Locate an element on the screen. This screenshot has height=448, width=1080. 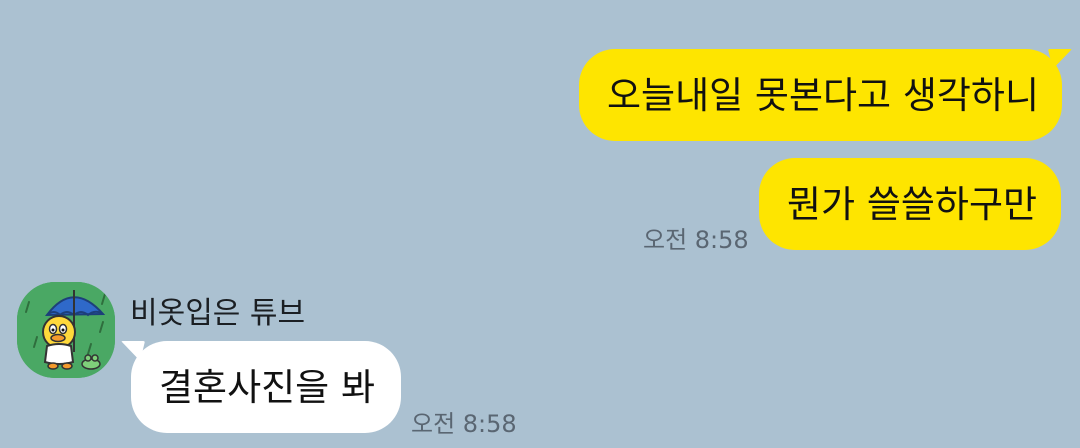
message-text: 오늘내일 못본다고 생각하니 is located at coordinates (823, 95).